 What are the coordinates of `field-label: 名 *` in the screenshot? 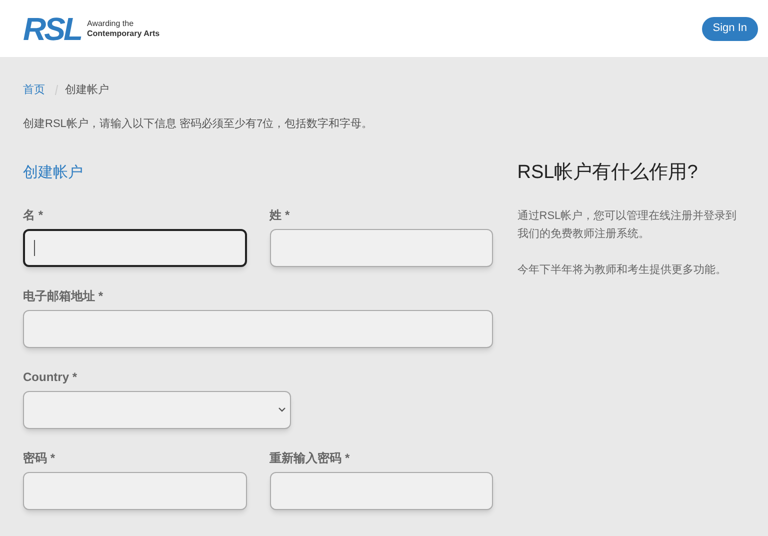 It's located at (33, 215).